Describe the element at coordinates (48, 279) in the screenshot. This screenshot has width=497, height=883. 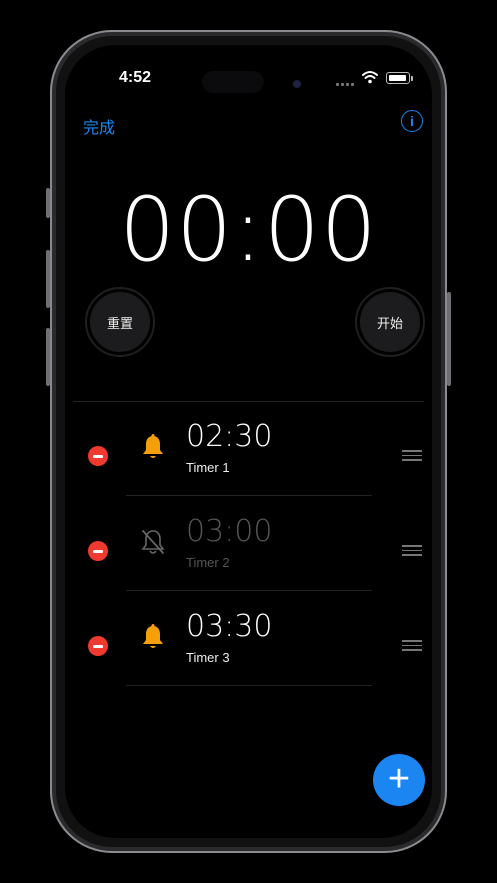
I see `volume-up-button` at that location.